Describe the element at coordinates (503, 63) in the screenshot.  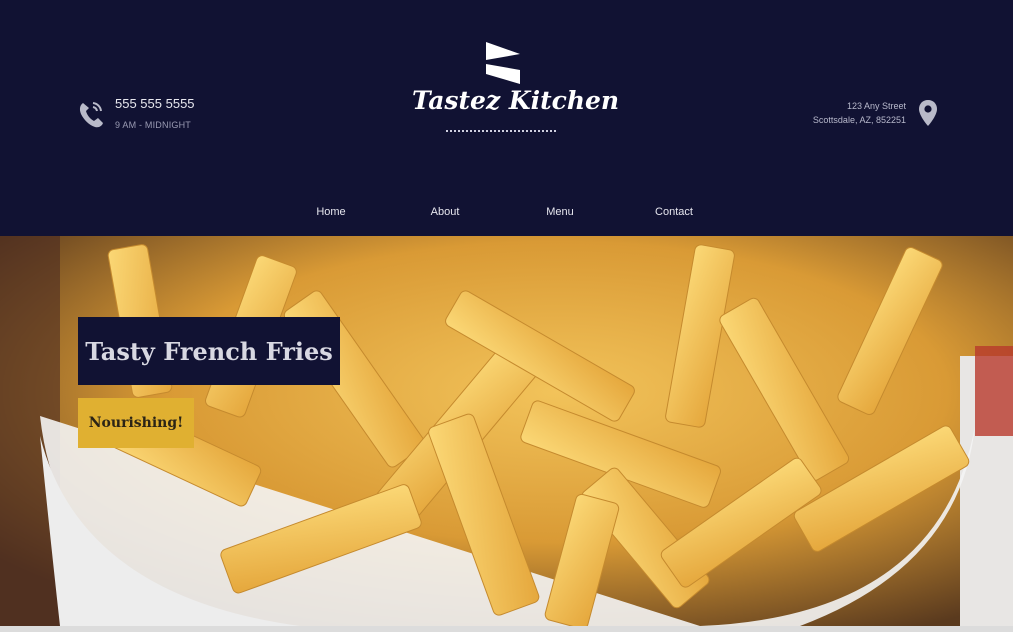
I see `flag-logo-icon` at that location.